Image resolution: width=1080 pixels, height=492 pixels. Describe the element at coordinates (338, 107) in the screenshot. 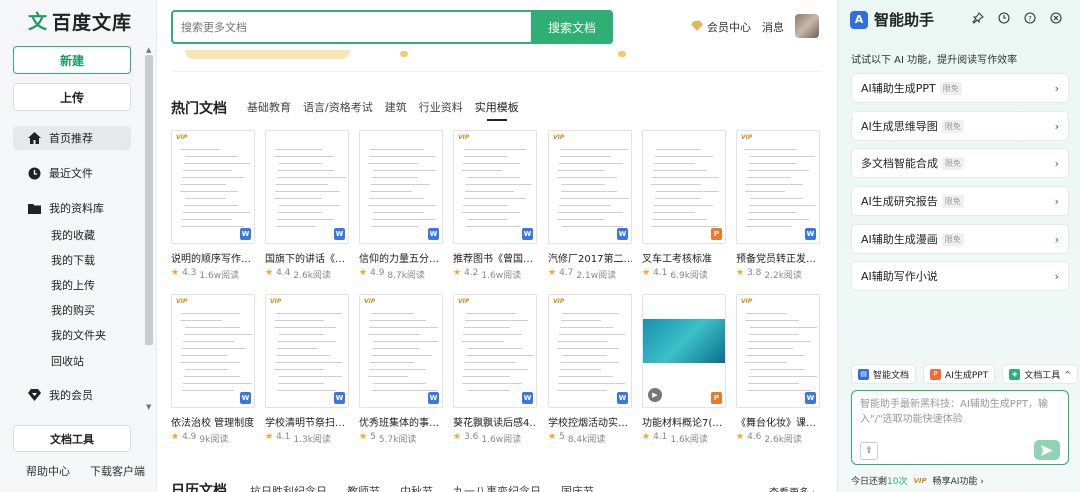

I see `tab-language-exam: 语言/资格考试` at that location.